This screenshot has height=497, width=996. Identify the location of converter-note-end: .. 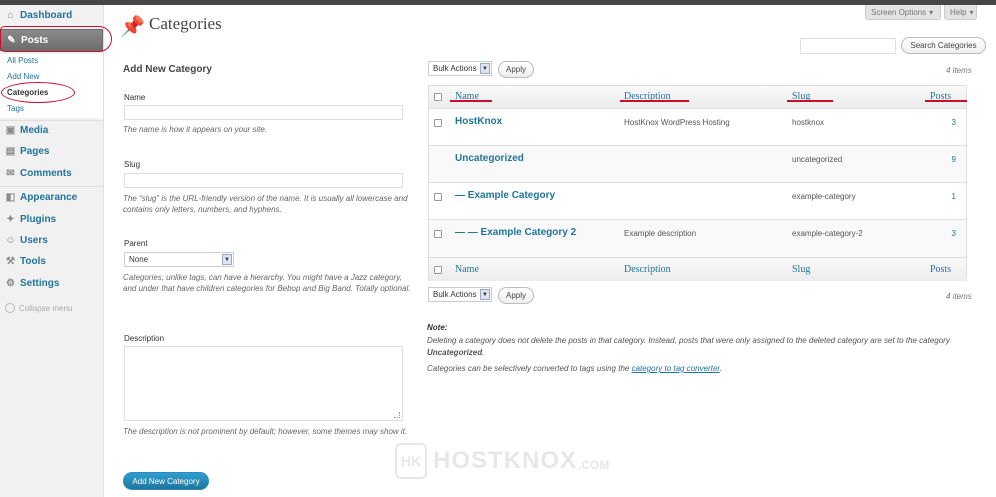
(720, 368).